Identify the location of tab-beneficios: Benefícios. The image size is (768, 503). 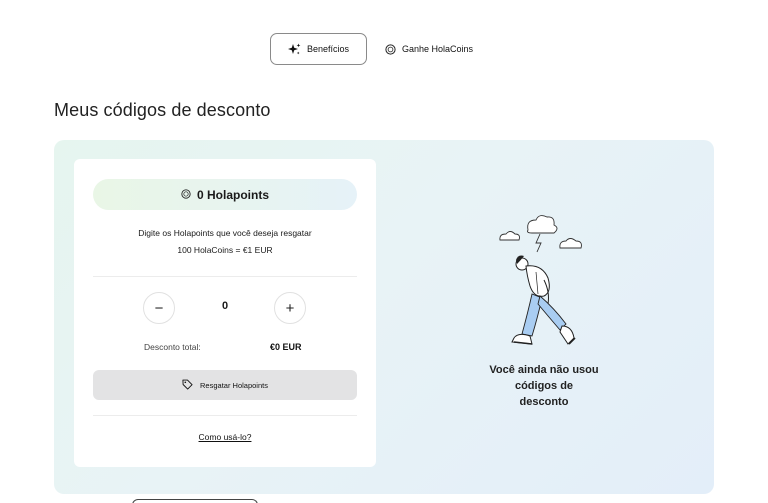
(318, 49).